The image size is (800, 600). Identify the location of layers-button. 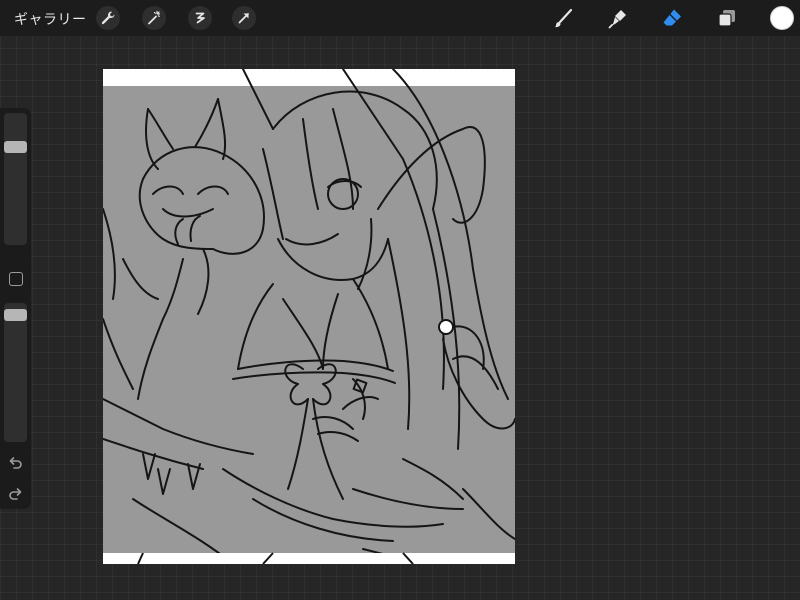
(727, 18).